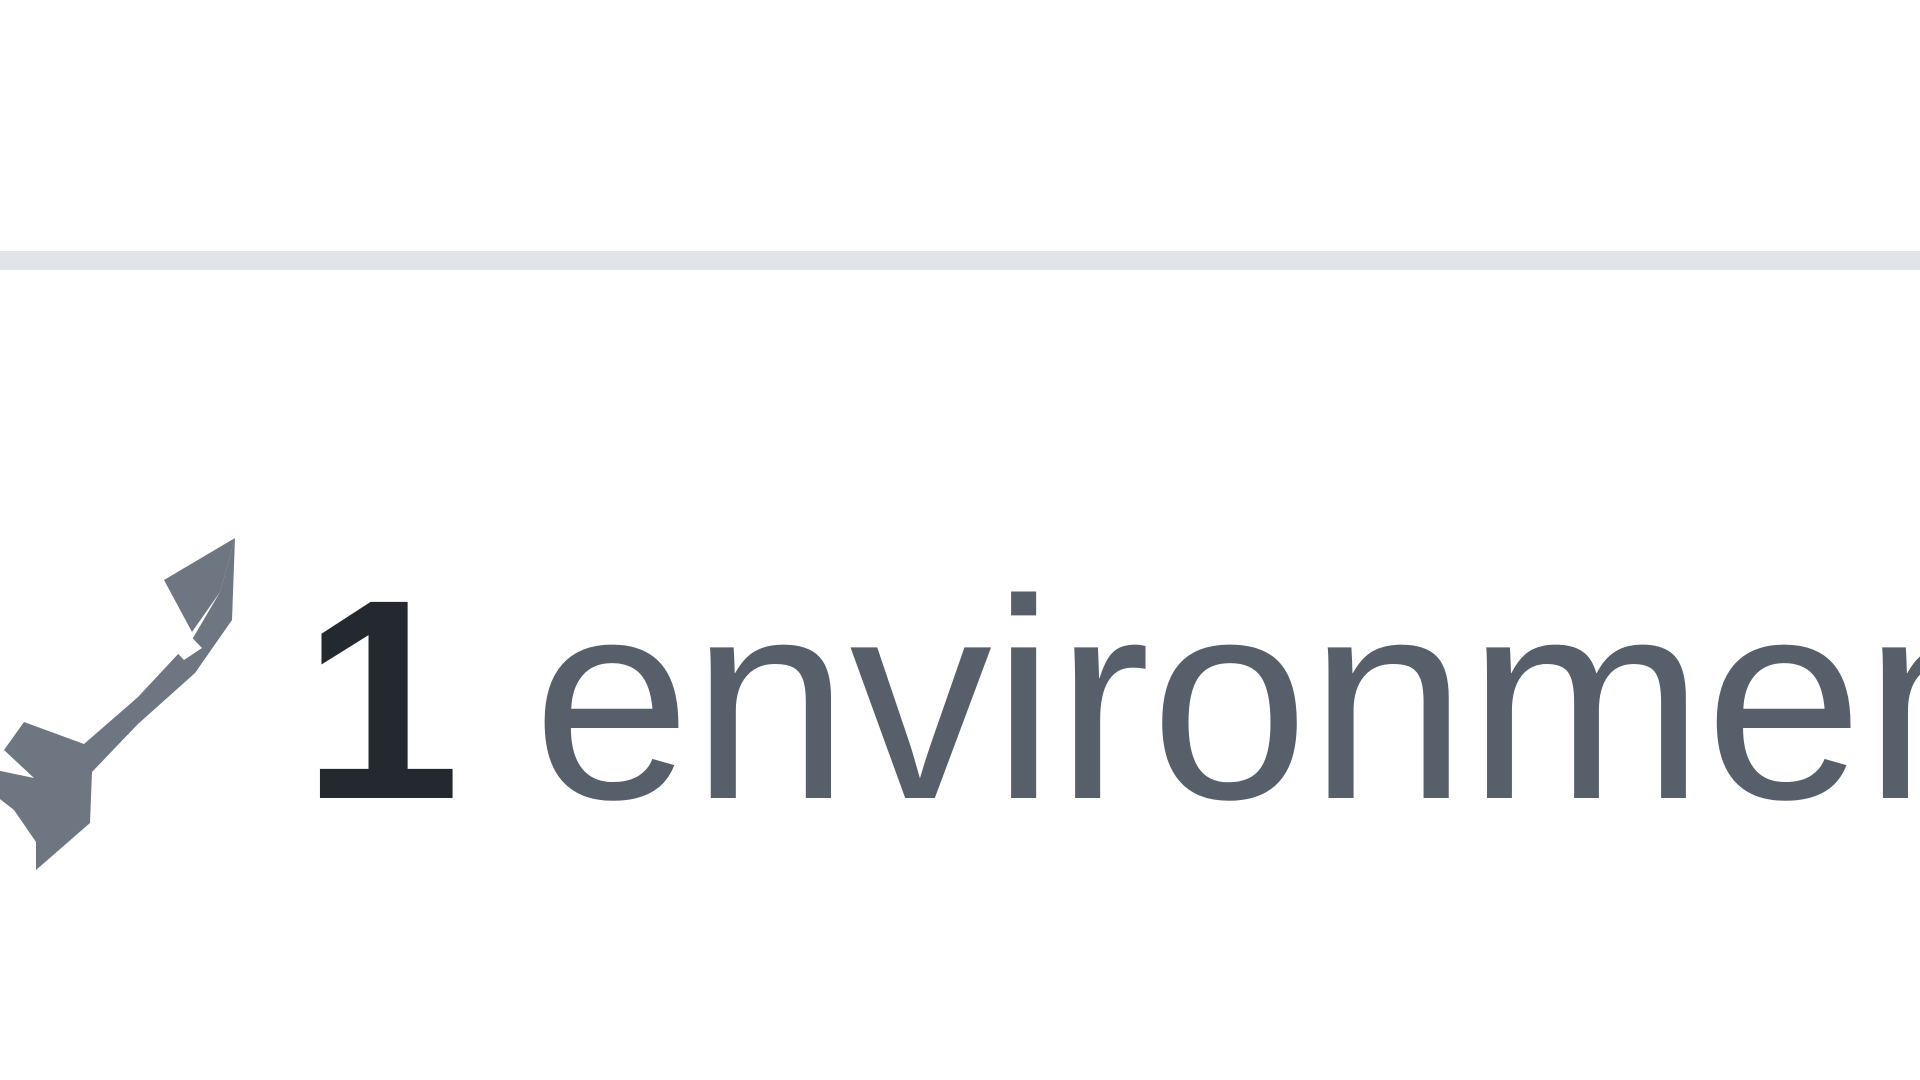 This screenshot has width=1920, height=1080. Describe the element at coordinates (129, 700) in the screenshot. I see `rocket-icon` at that location.